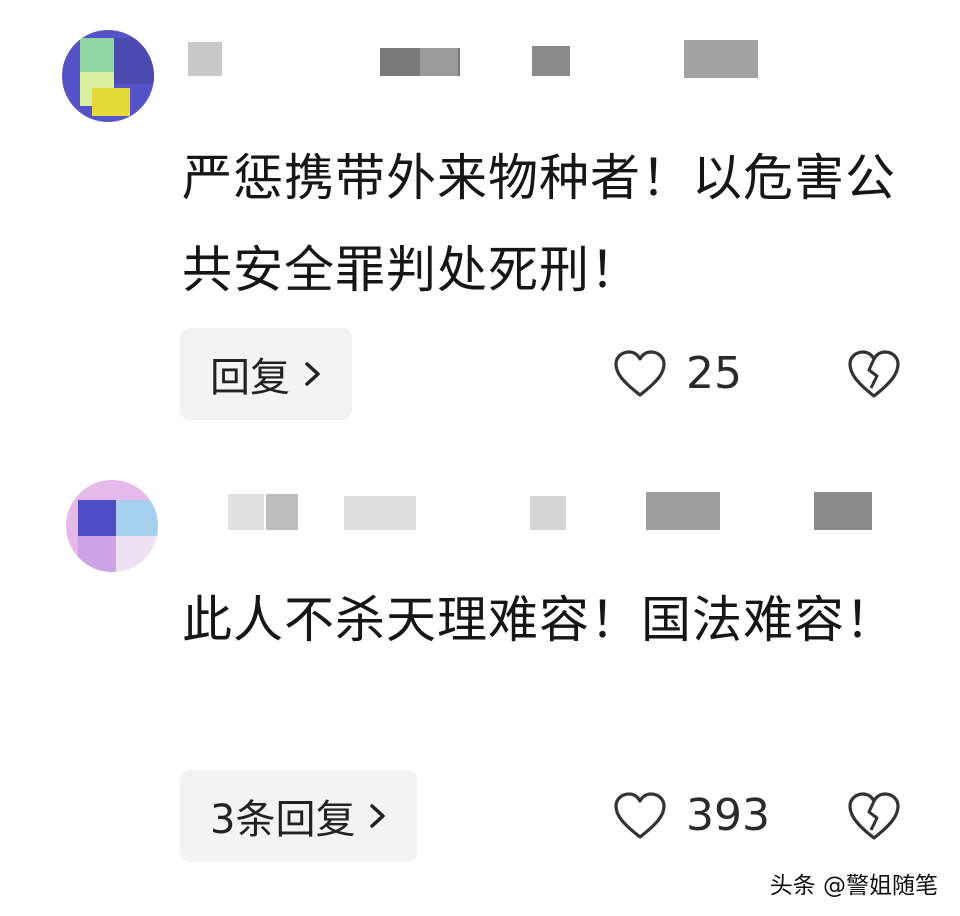 The image size is (960, 916). What do you see at coordinates (539, 620) in the screenshot?
I see `comment-text: 此人不杀天理难容！国法难容！` at bounding box center [539, 620].